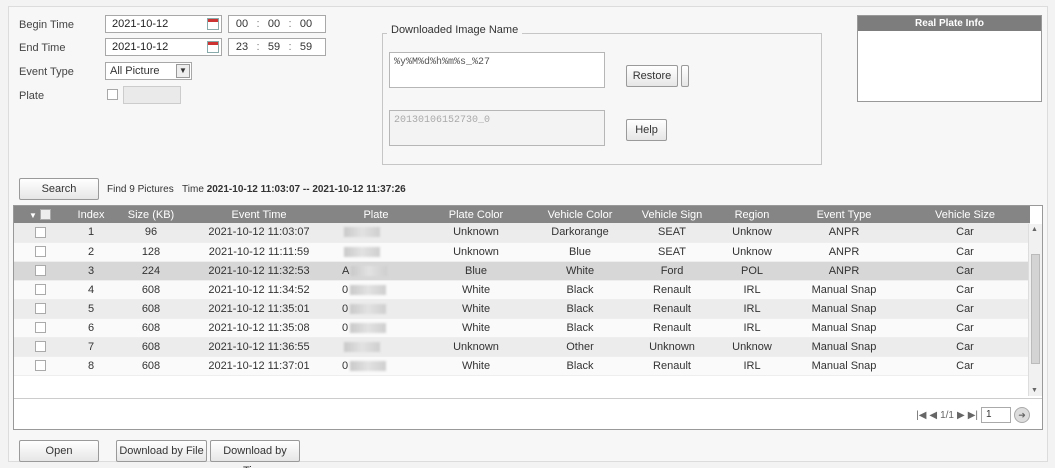  Describe the element at coordinates (59, 451) in the screenshot. I see `open-button: Open` at that location.